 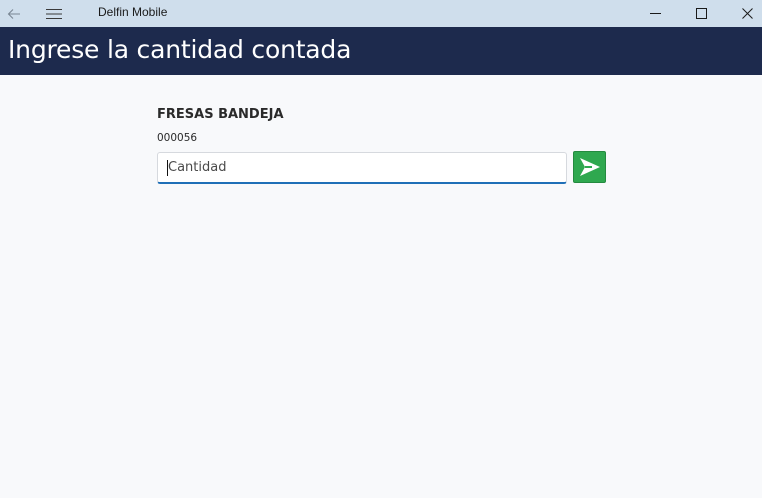 I want to click on back-arrow-icon, so click(x=13, y=13).